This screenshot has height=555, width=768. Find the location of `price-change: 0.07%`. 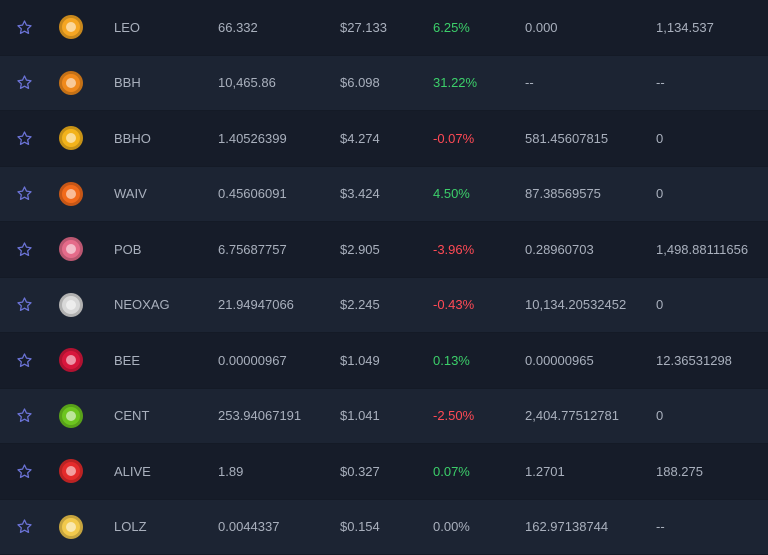

price-change: 0.07% is located at coordinates (451, 471).